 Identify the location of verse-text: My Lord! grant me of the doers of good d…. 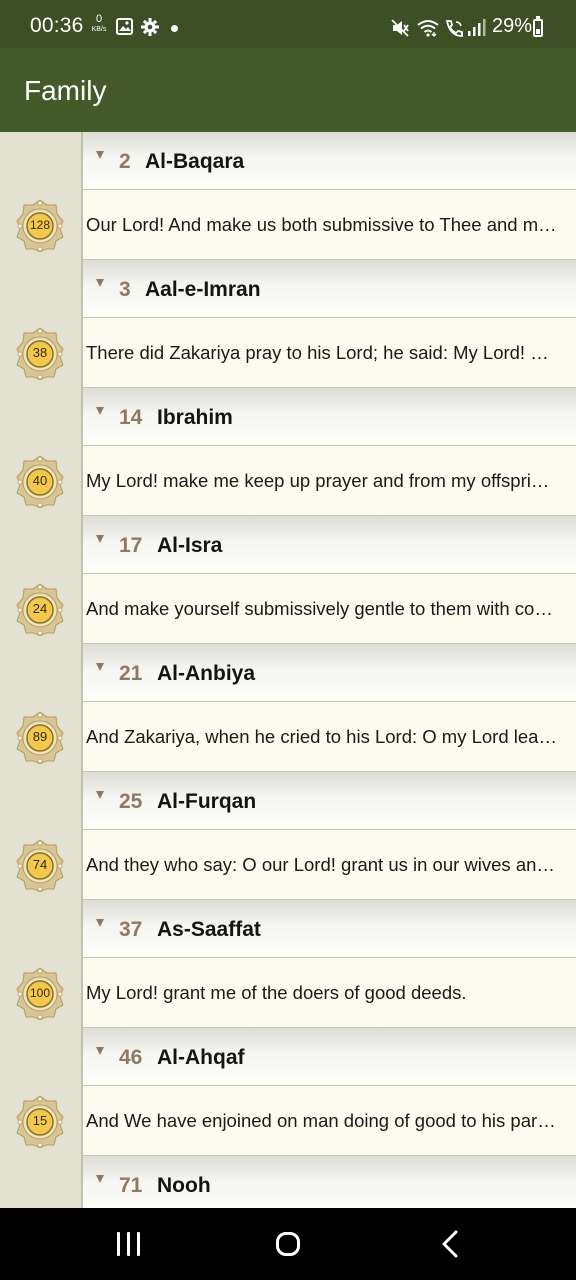
(276, 992).